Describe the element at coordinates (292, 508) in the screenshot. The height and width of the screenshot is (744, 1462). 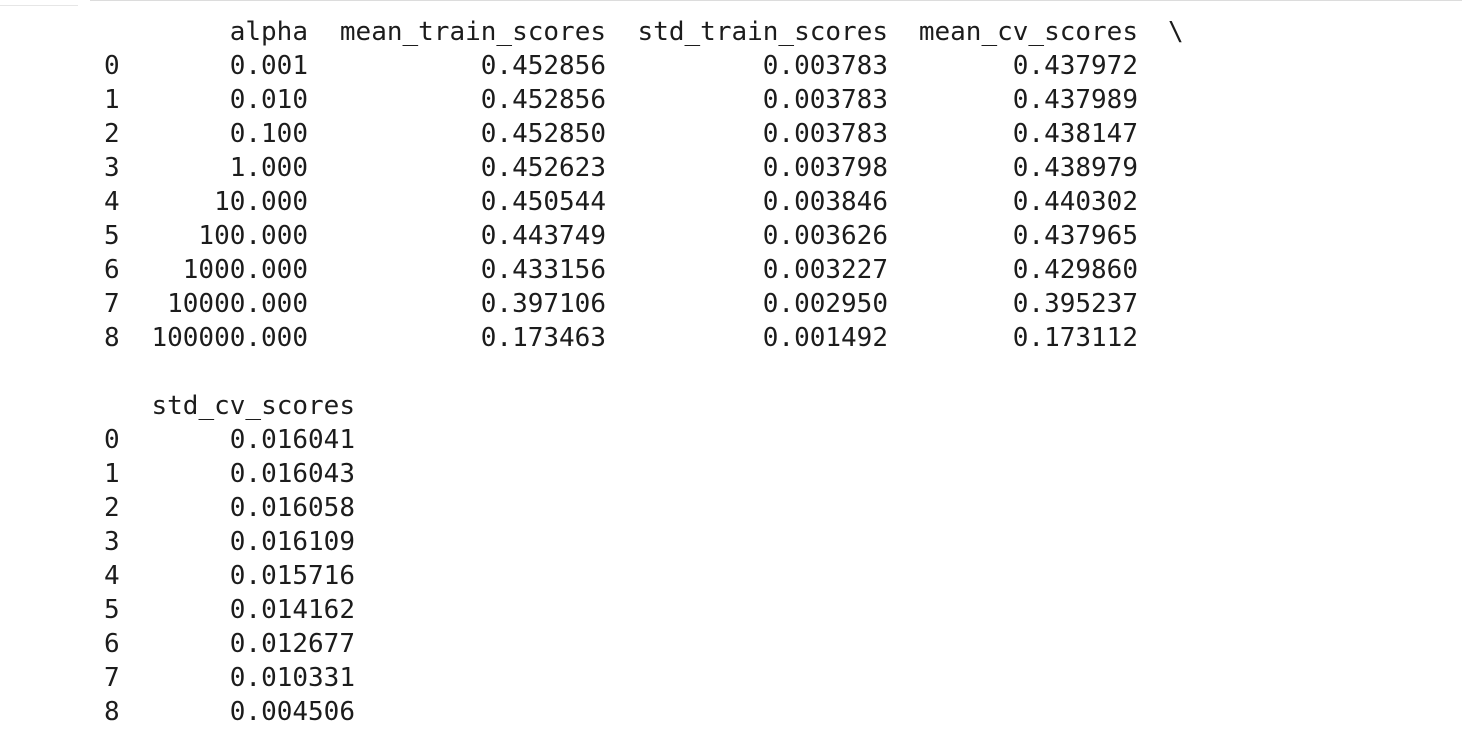
I see `cell-std-cv-scores: 0.016058` at that location.